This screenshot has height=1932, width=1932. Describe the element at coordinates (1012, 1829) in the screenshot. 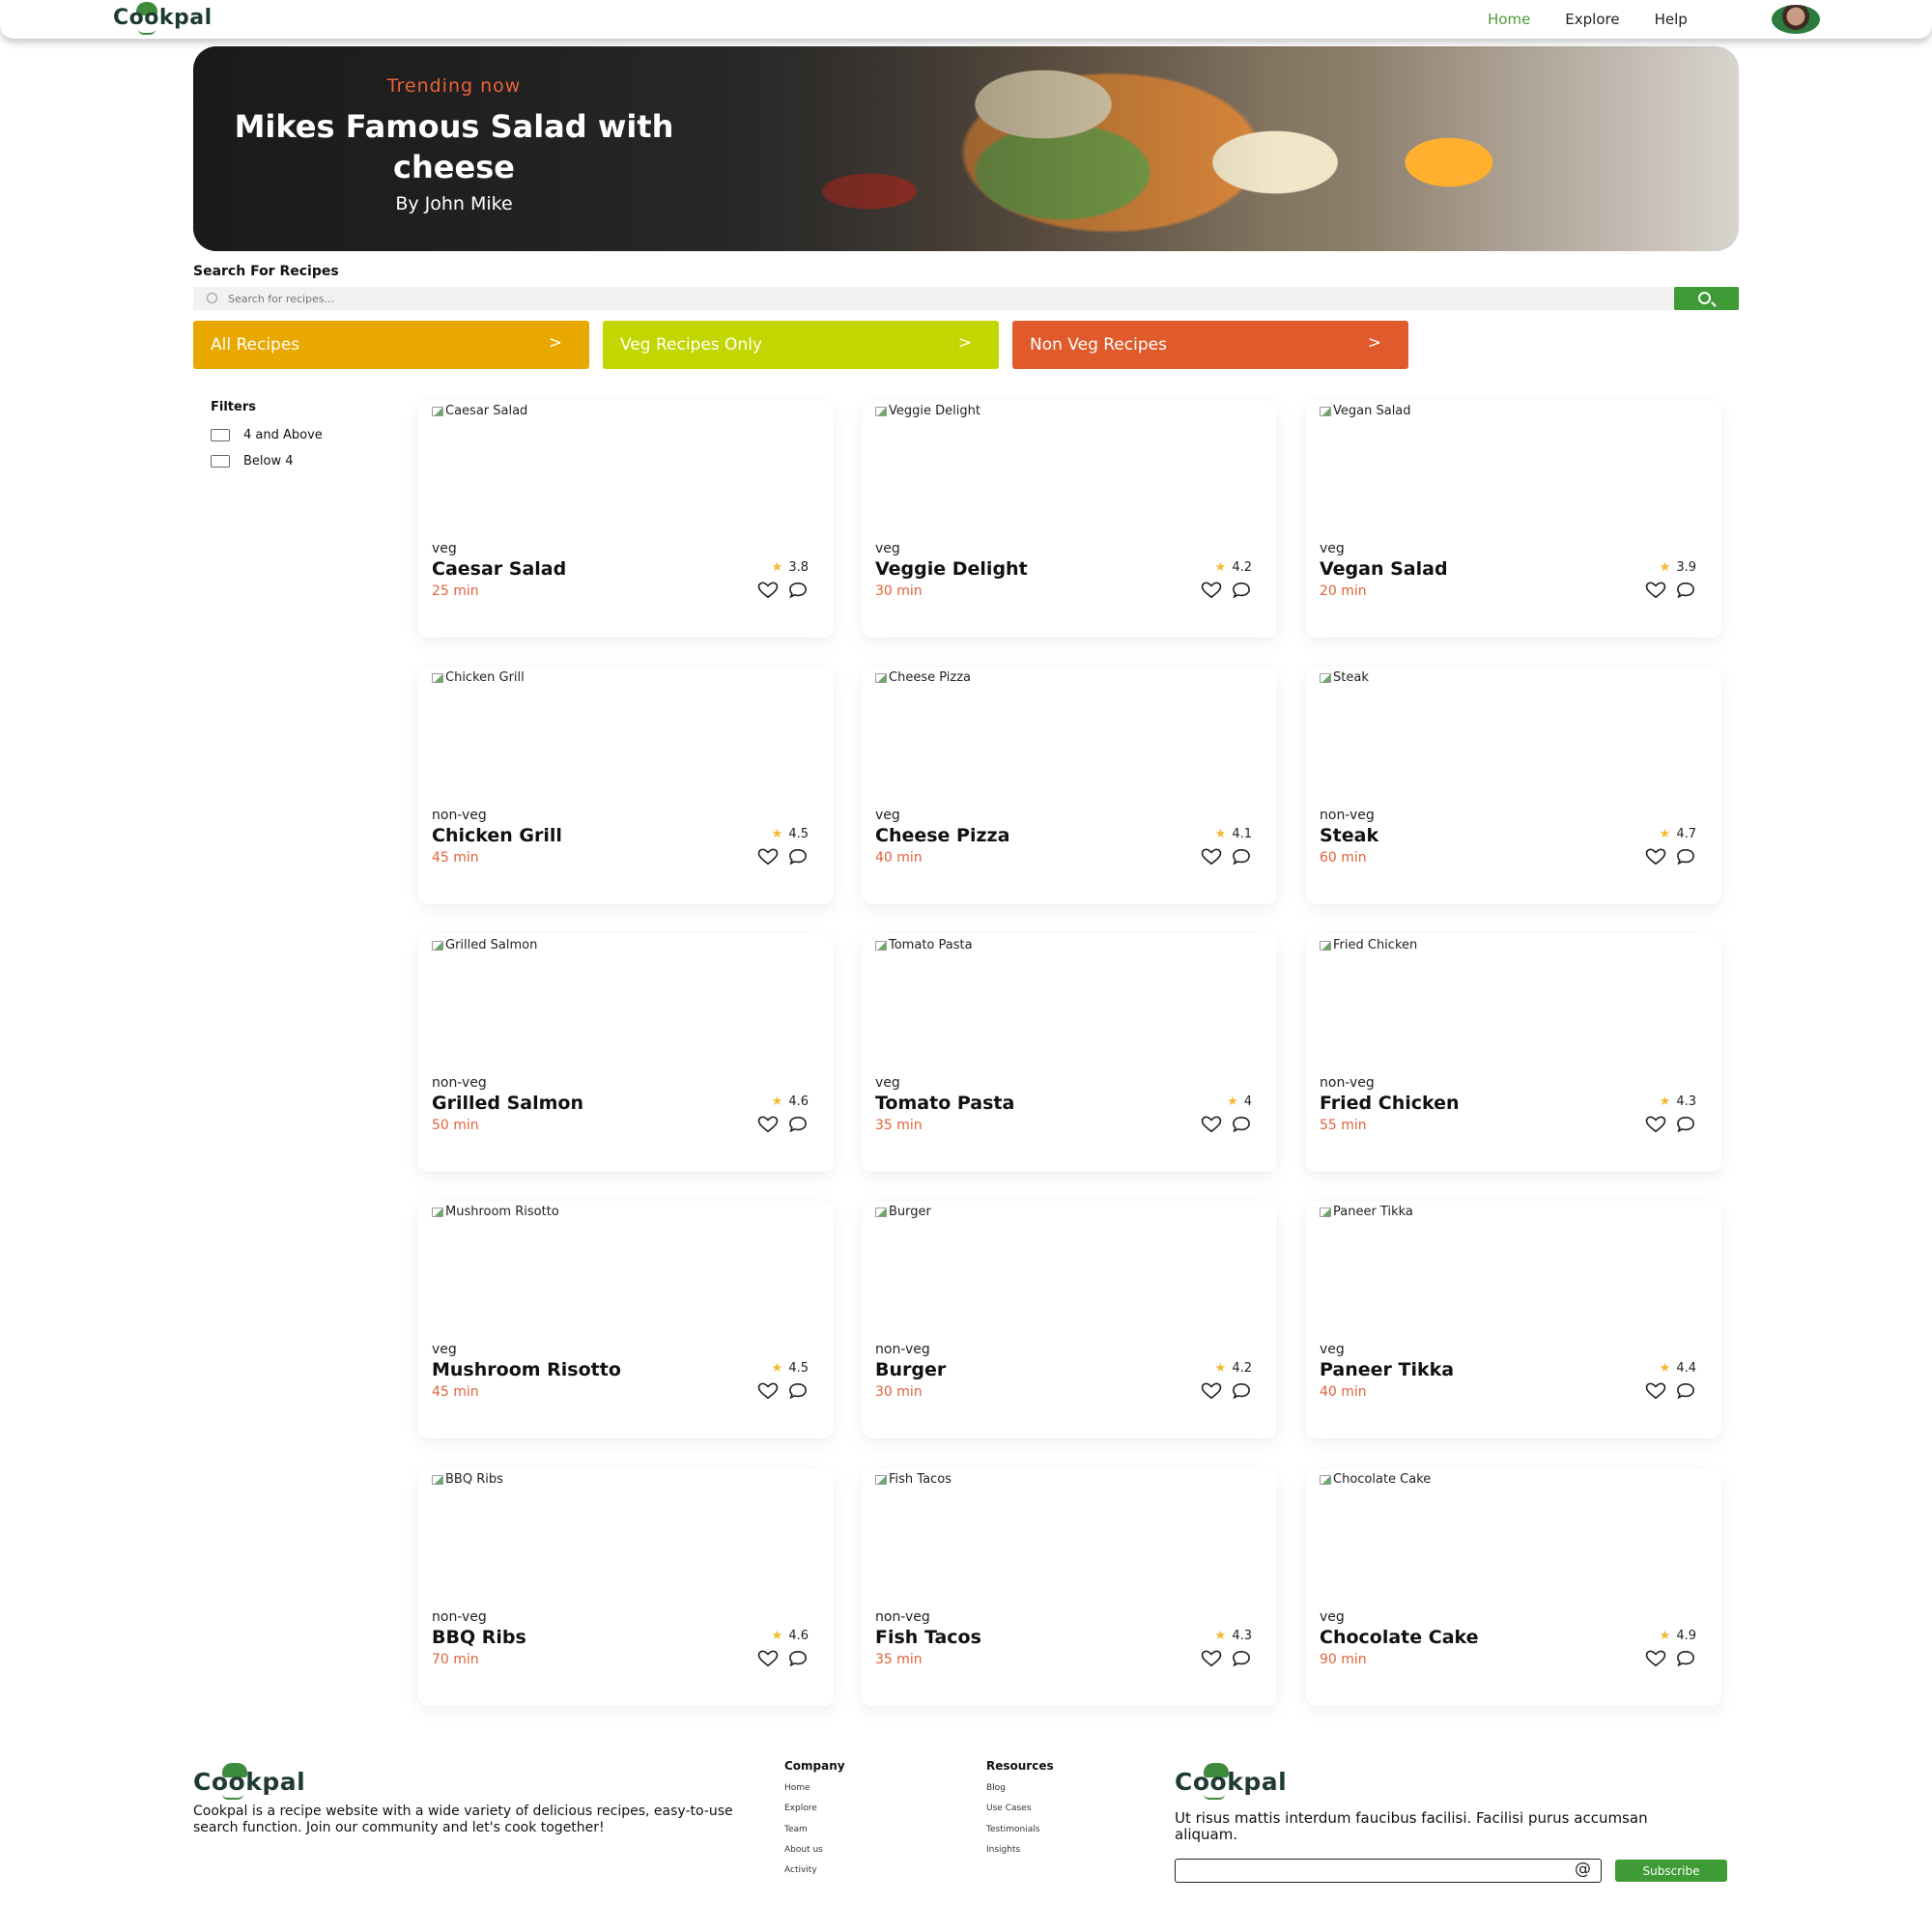

I see `footer-link-testimonials: Testimonials` at that location.